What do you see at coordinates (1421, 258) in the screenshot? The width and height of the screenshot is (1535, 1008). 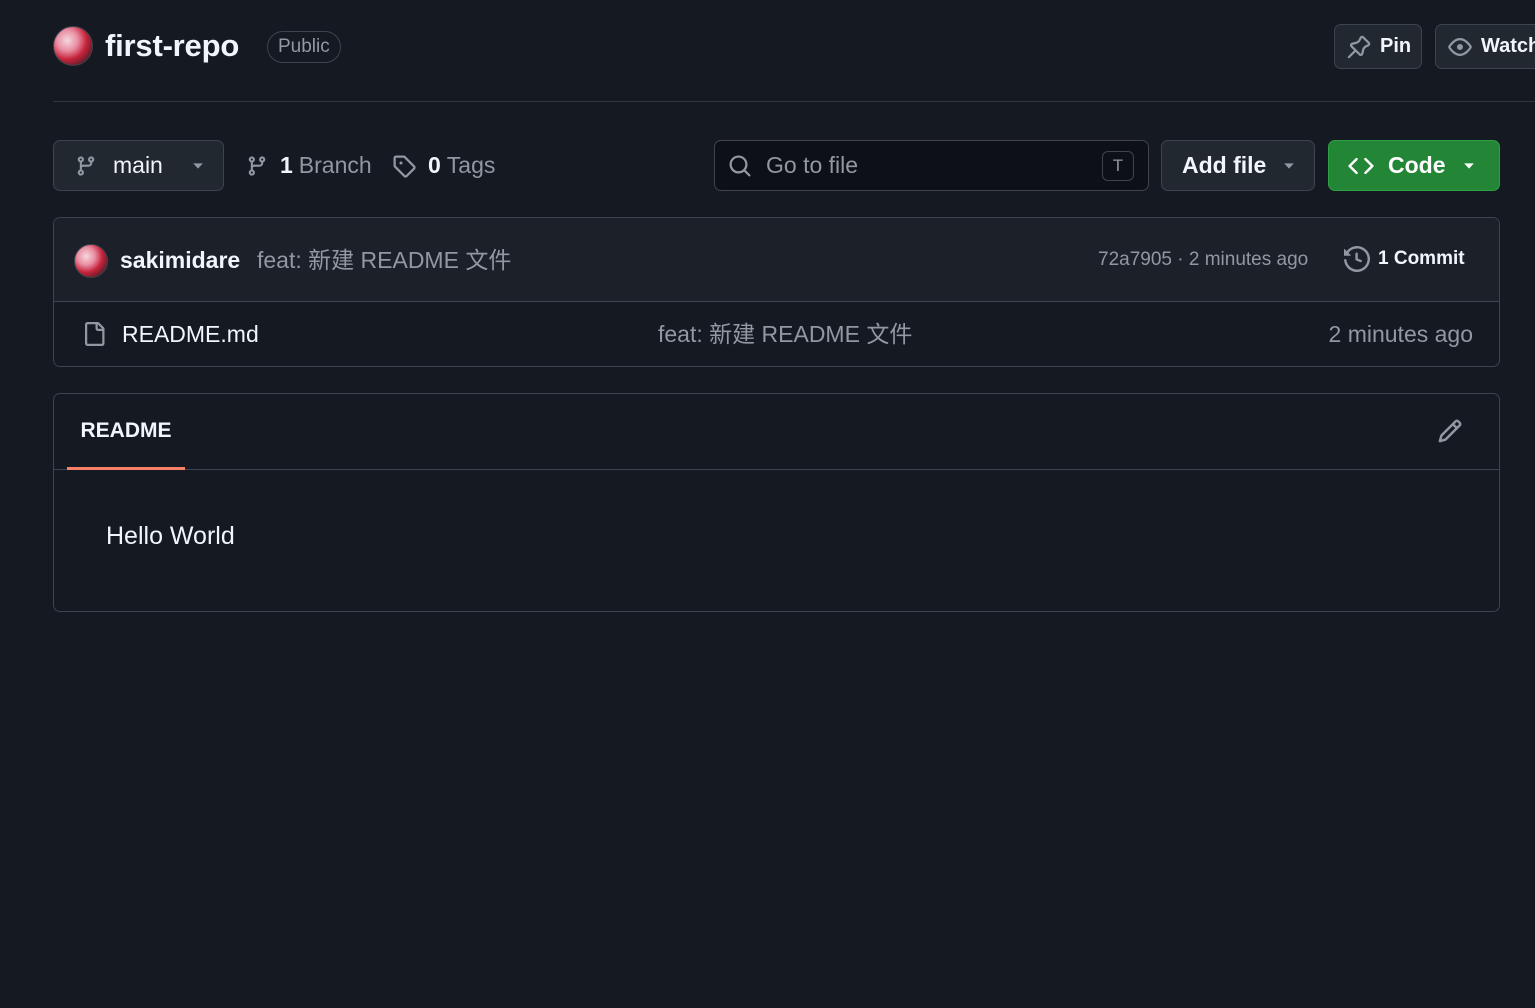 I see `commit-count: 1 Commit` at bounding box center [1421, 258].